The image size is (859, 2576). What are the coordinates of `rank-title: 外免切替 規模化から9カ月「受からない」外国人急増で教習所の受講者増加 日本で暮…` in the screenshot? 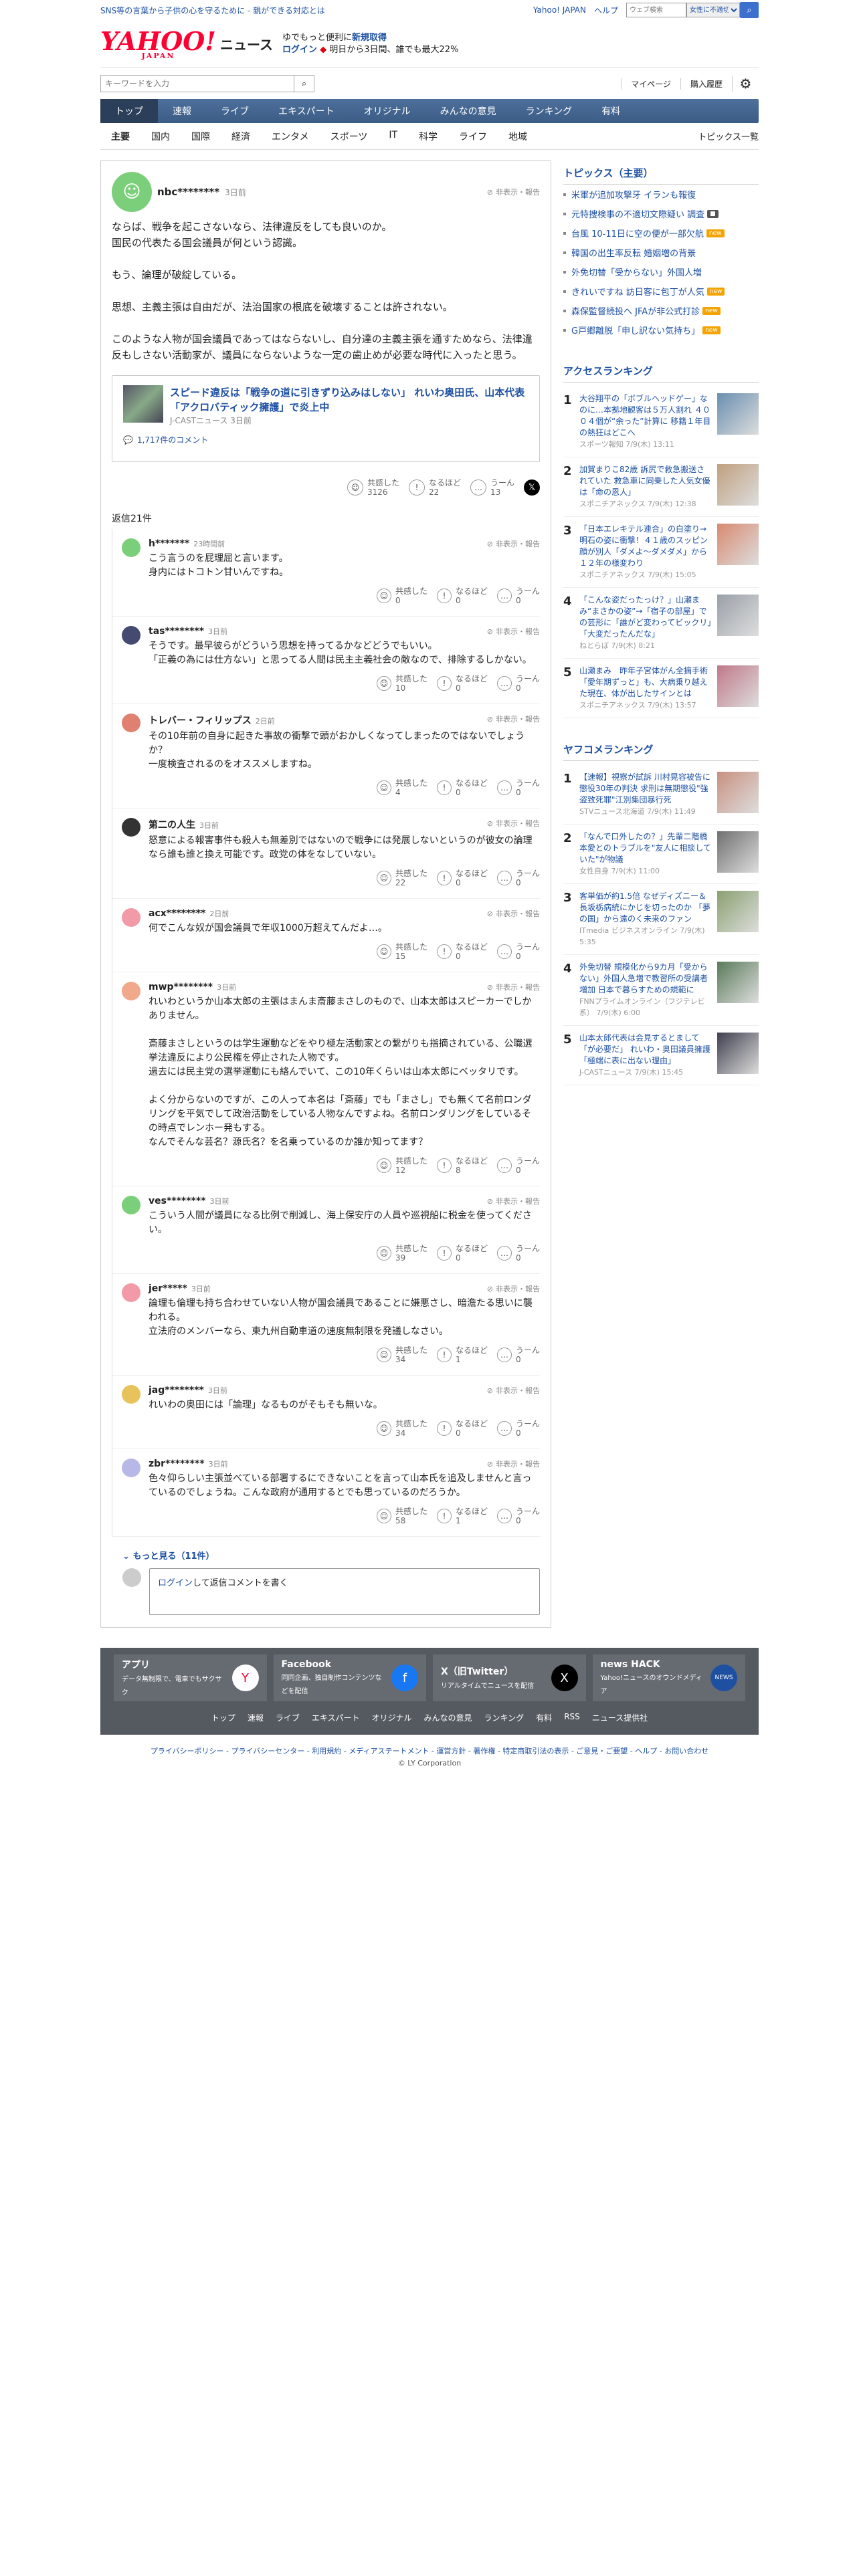 It's located at (645, 979).